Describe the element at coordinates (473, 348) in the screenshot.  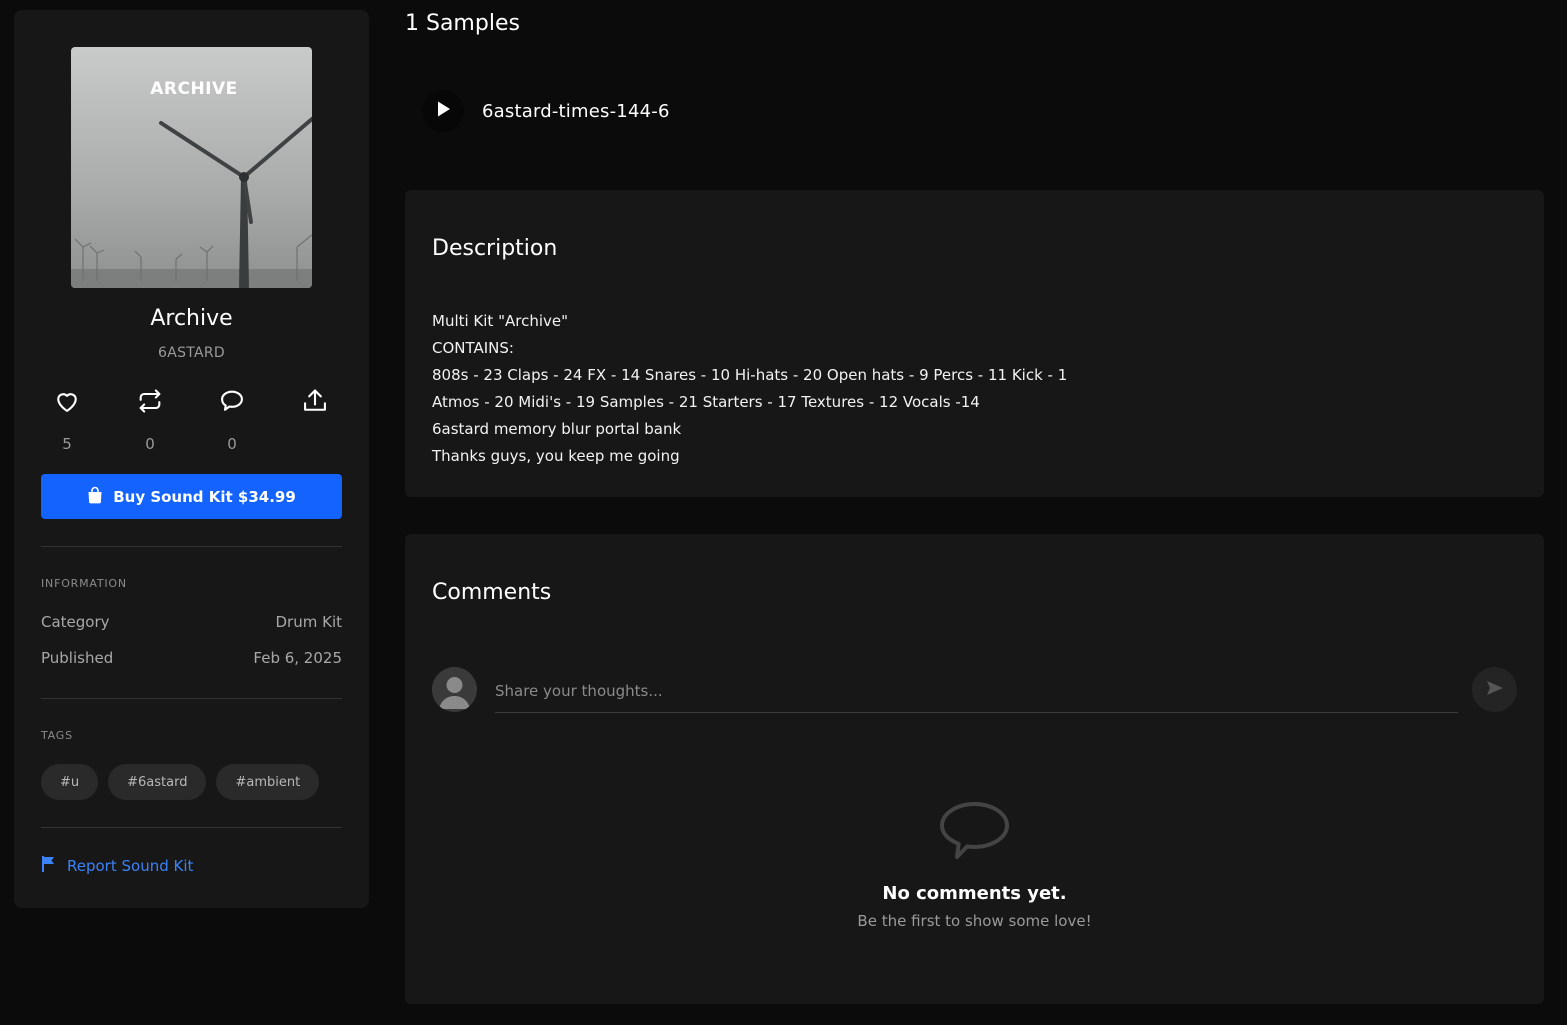
I see `description-line: CONTAINS:` at that location.